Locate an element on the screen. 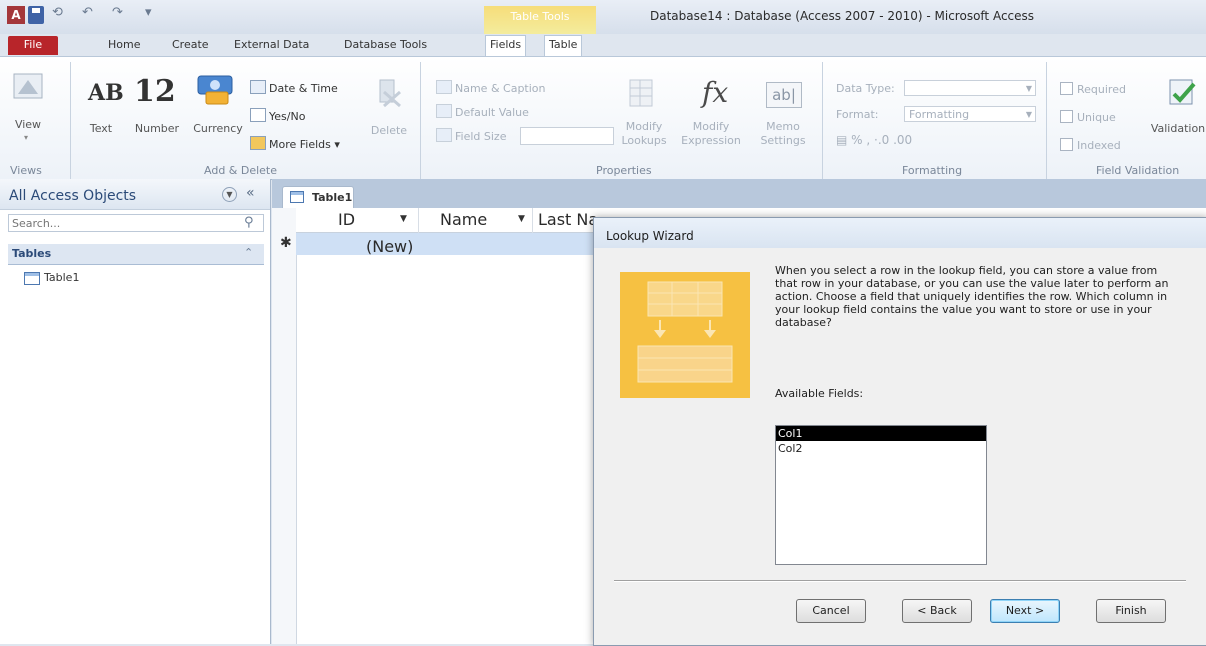 This screenshot has width=1206, height=646. currency-field-button: Currency is located at coordinates (218, 129).